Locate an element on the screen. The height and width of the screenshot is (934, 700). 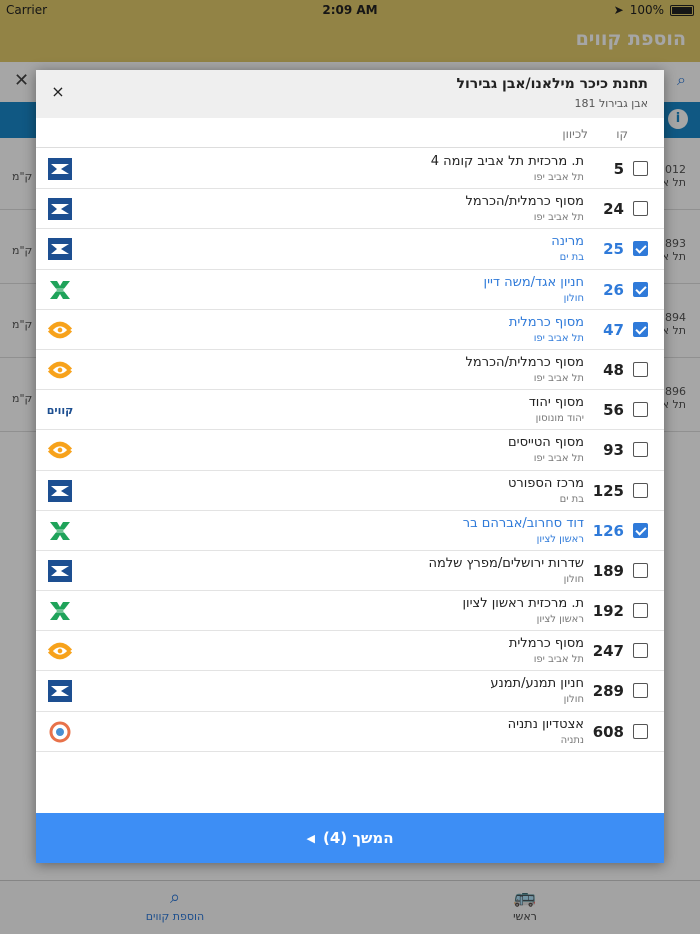
route-number: 289 is located at coordinates (608, 691).